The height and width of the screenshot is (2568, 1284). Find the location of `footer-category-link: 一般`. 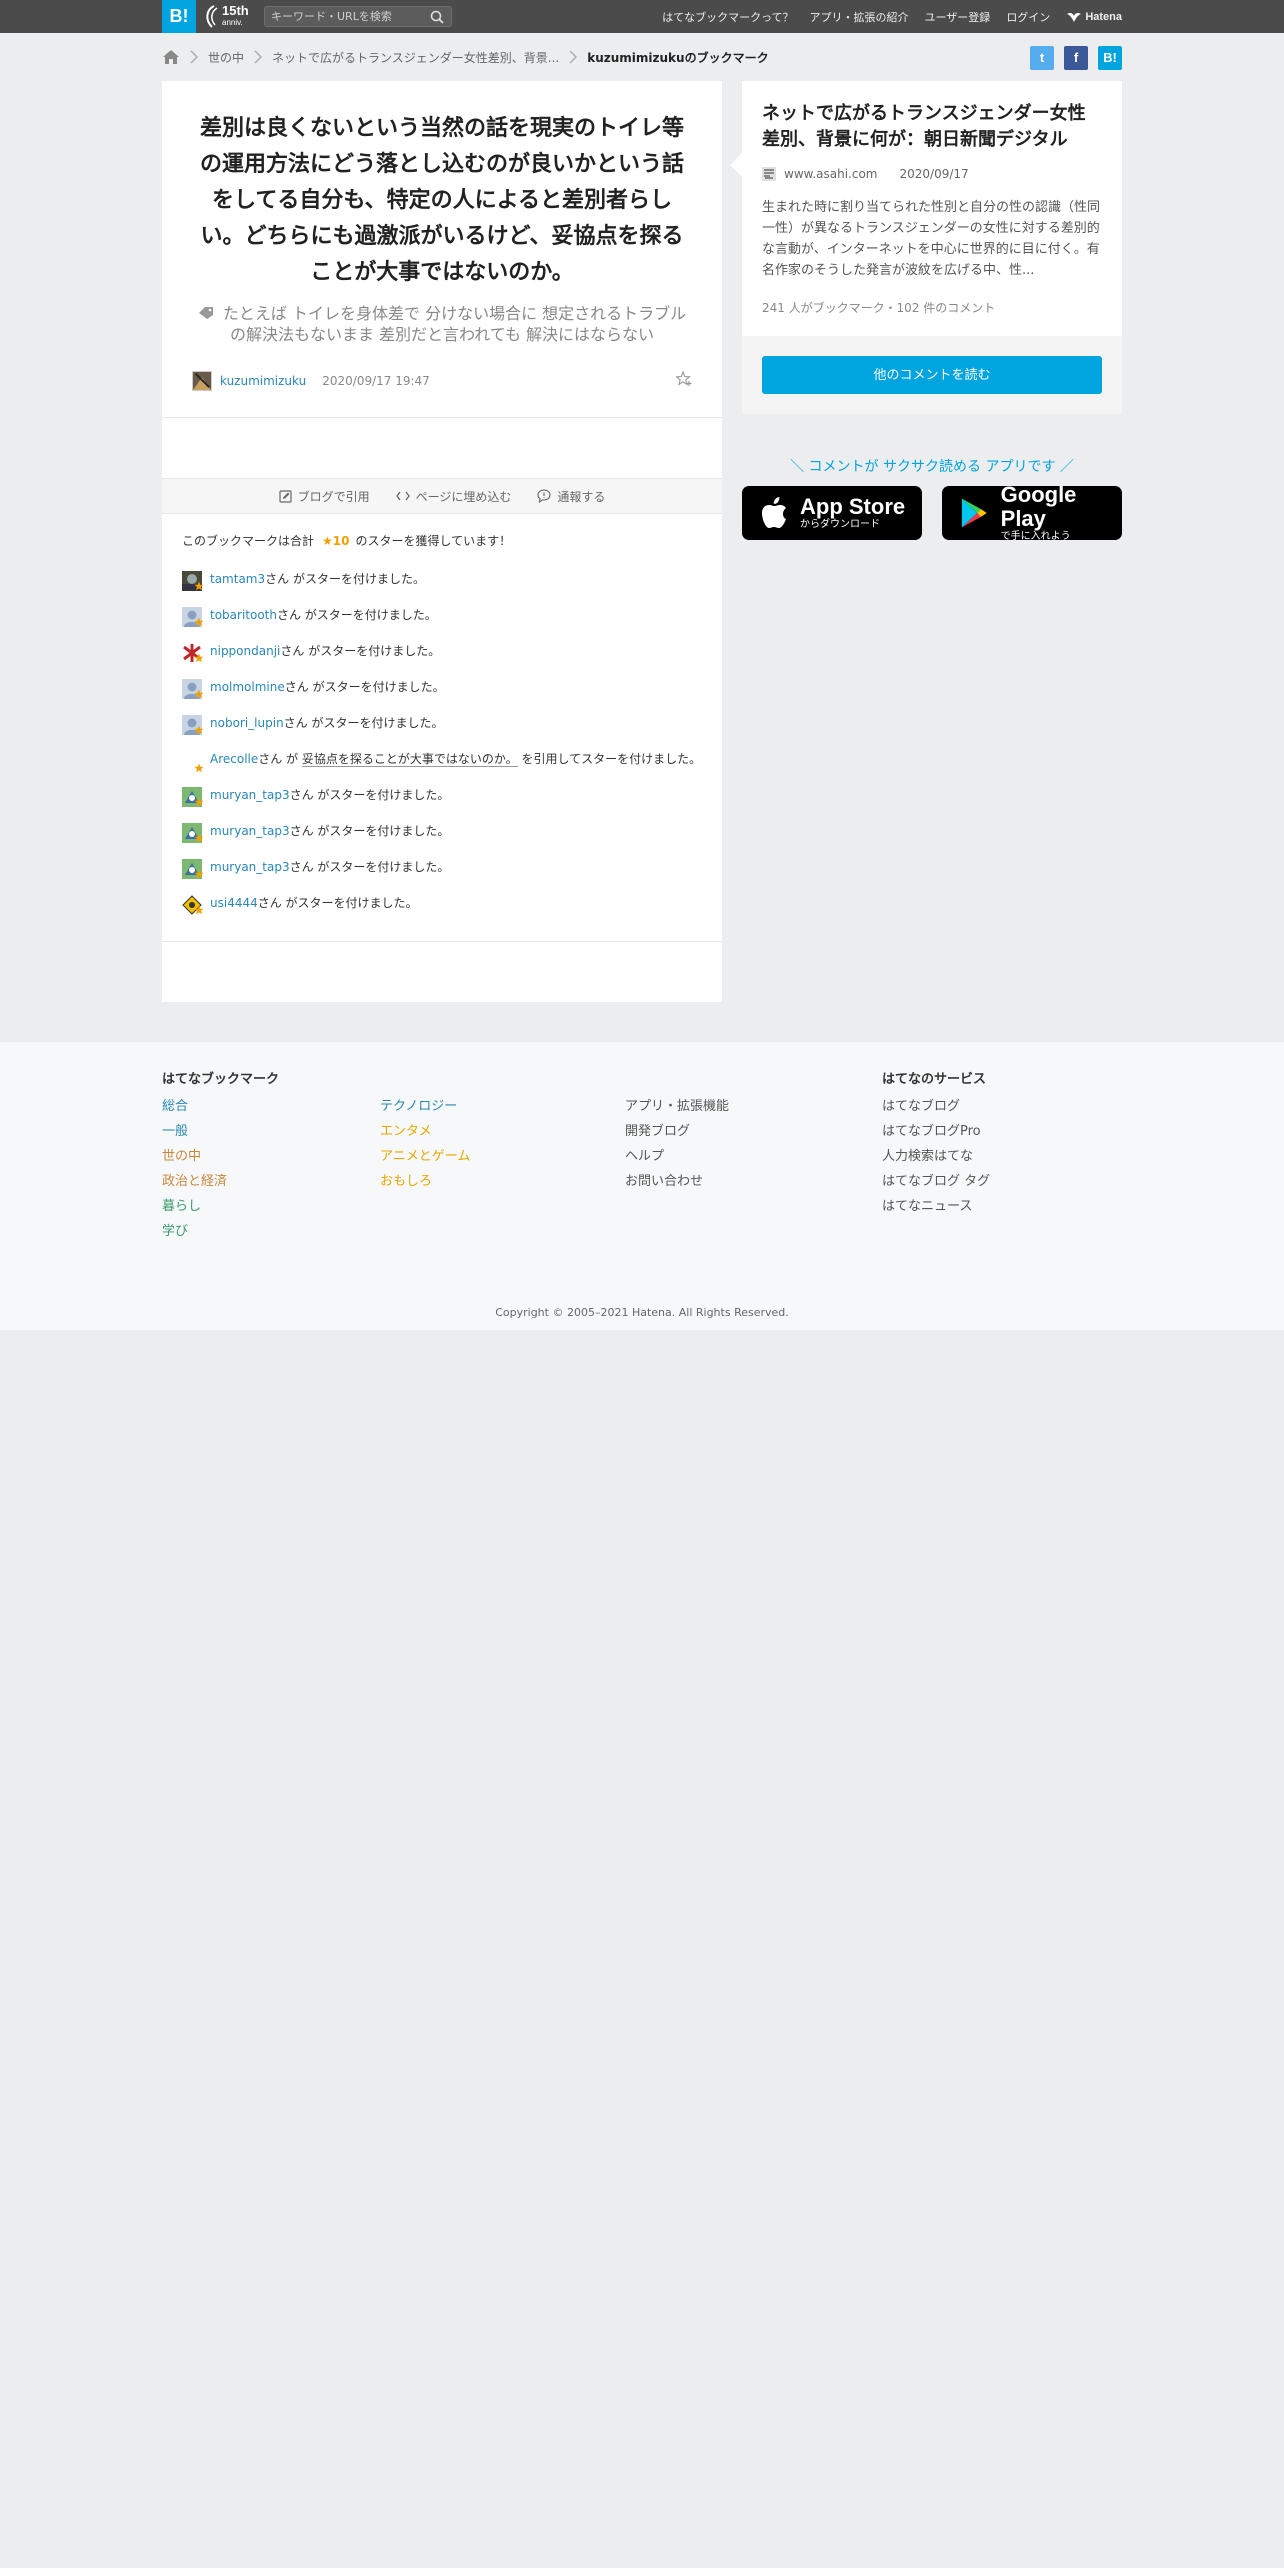

footer-category-link: 一般 is located at coordinates (194, 1131).